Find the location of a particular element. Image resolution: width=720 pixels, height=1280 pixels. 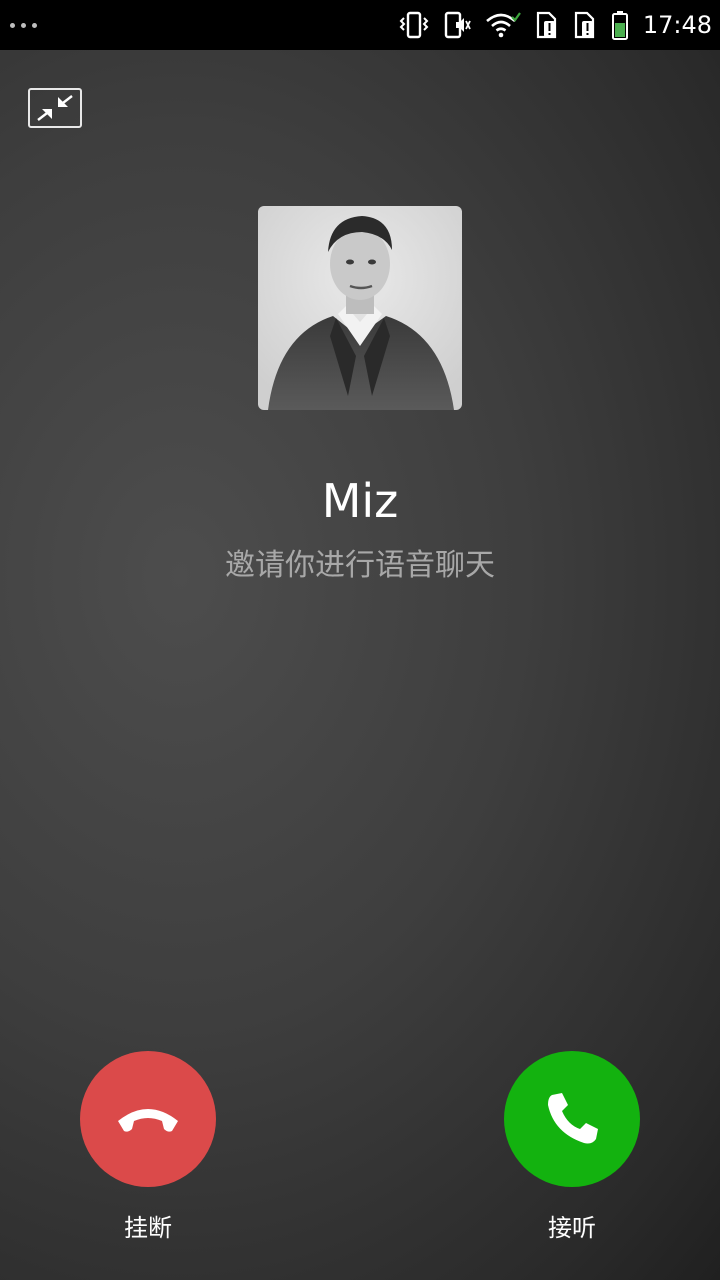

status-time: 17:48 is located at coordinates (677, 25).